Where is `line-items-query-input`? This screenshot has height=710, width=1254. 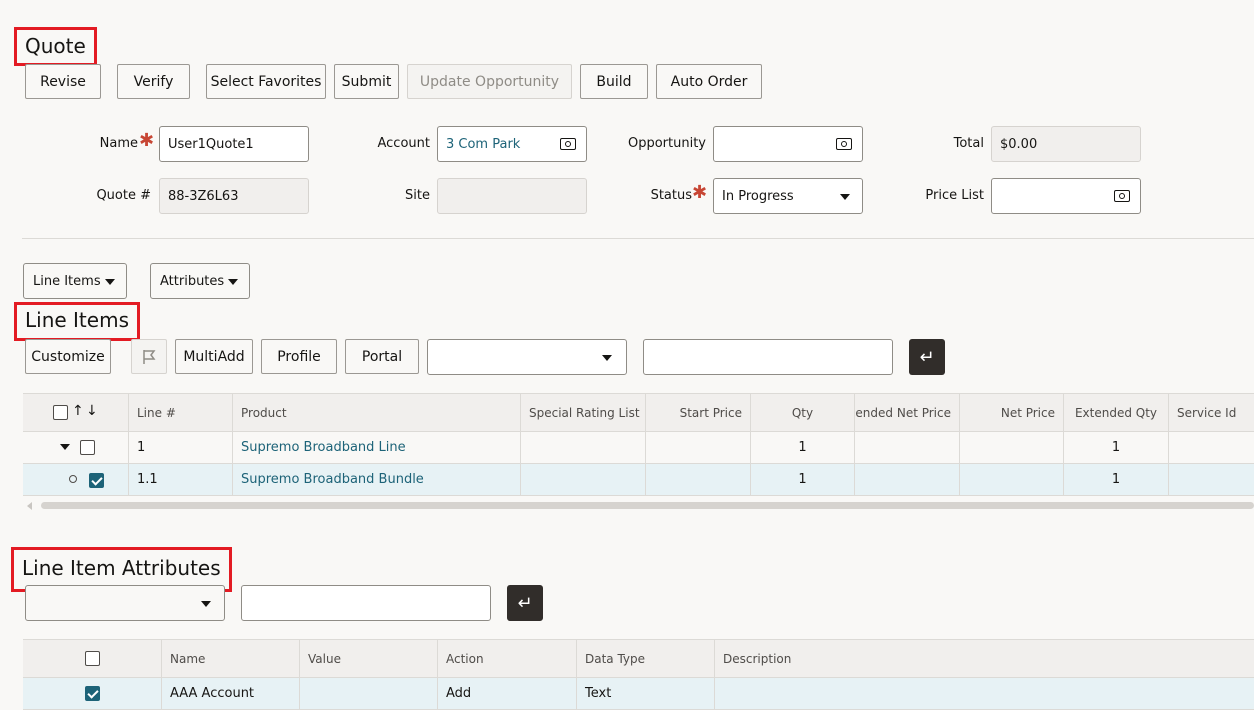 line-items-query-input is located at coordinates (768, 357).